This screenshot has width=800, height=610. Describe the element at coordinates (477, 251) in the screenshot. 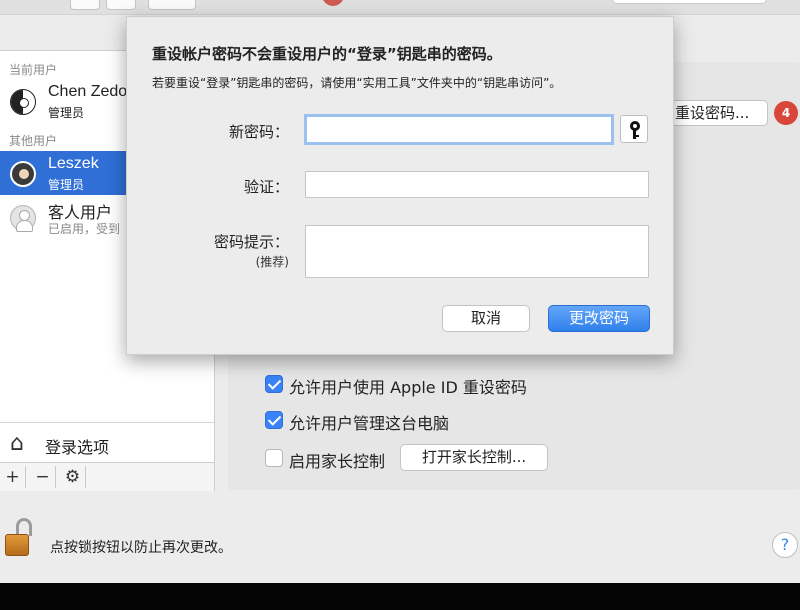

I see `password-hint-field` at that location.